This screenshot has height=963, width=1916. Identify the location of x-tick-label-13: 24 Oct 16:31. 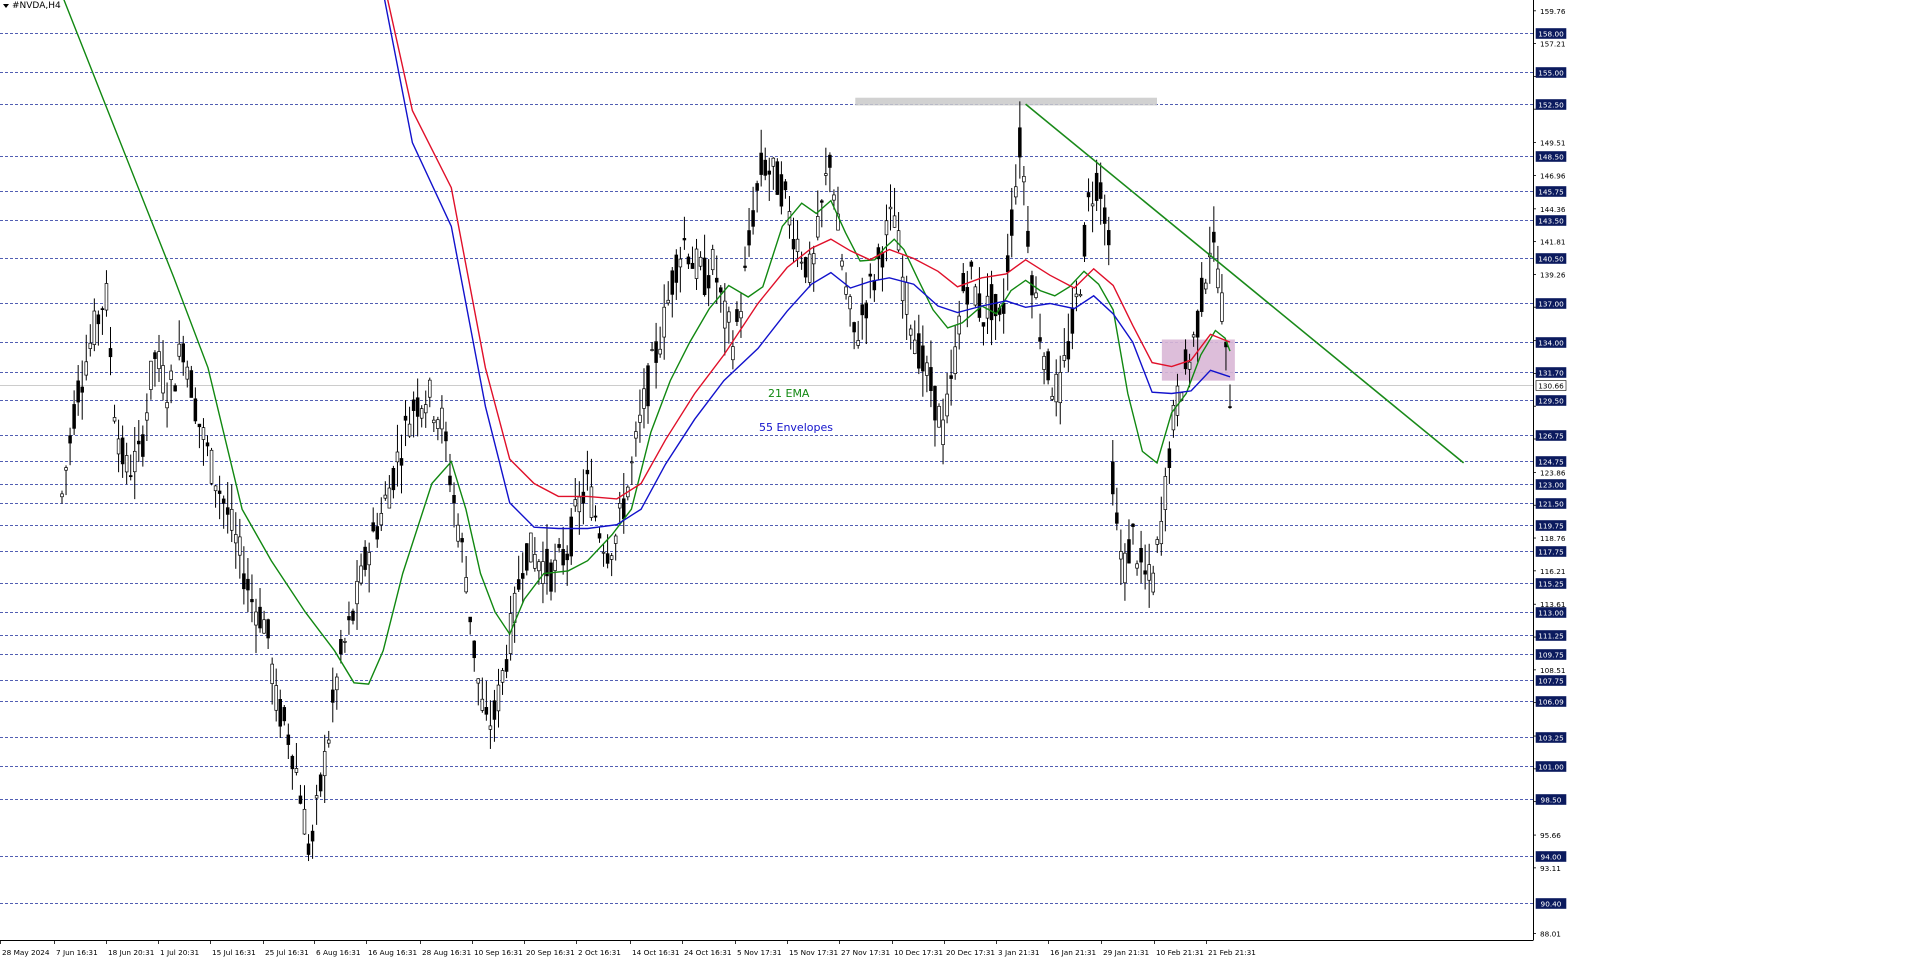
(708, 952).